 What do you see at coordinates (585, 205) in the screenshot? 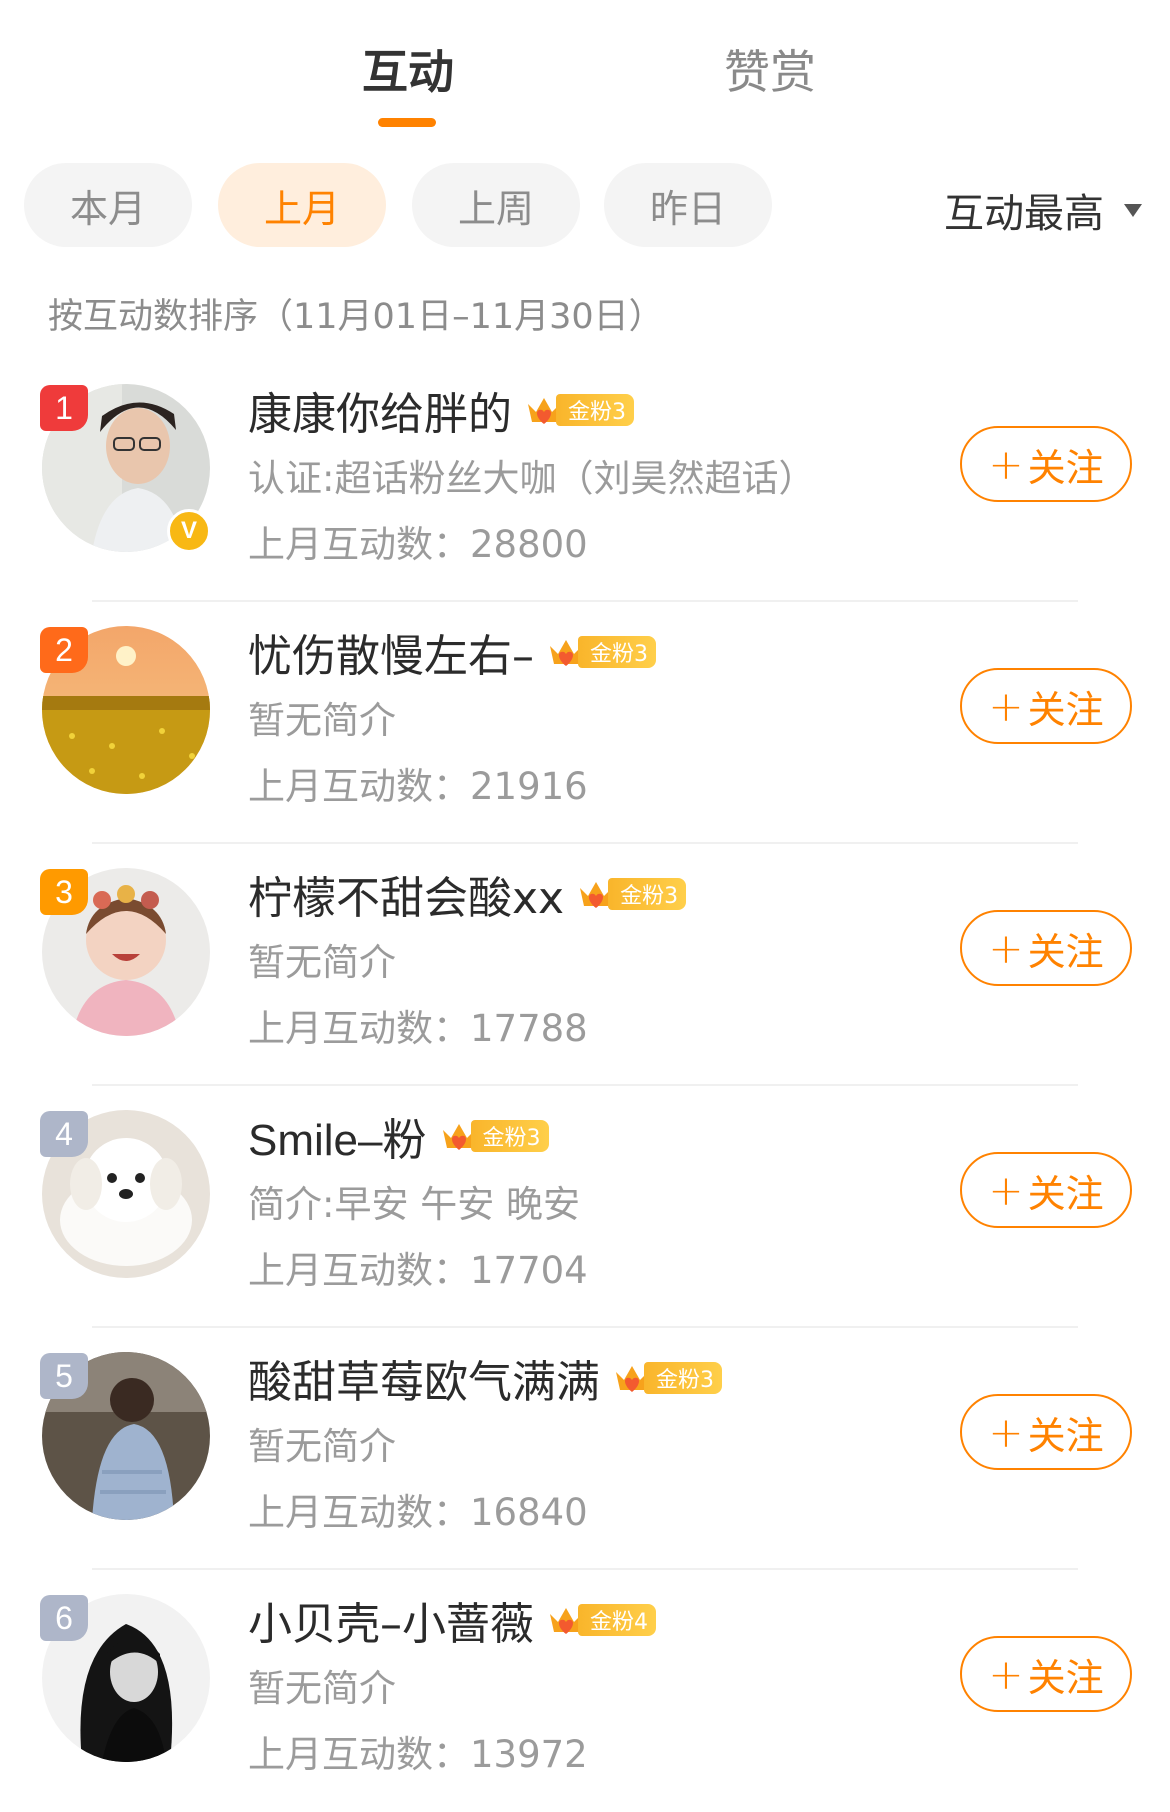
I see `period-filter-bar: 本月 上月 上周 昨日 互动最高` at bounding box center [585, 205].